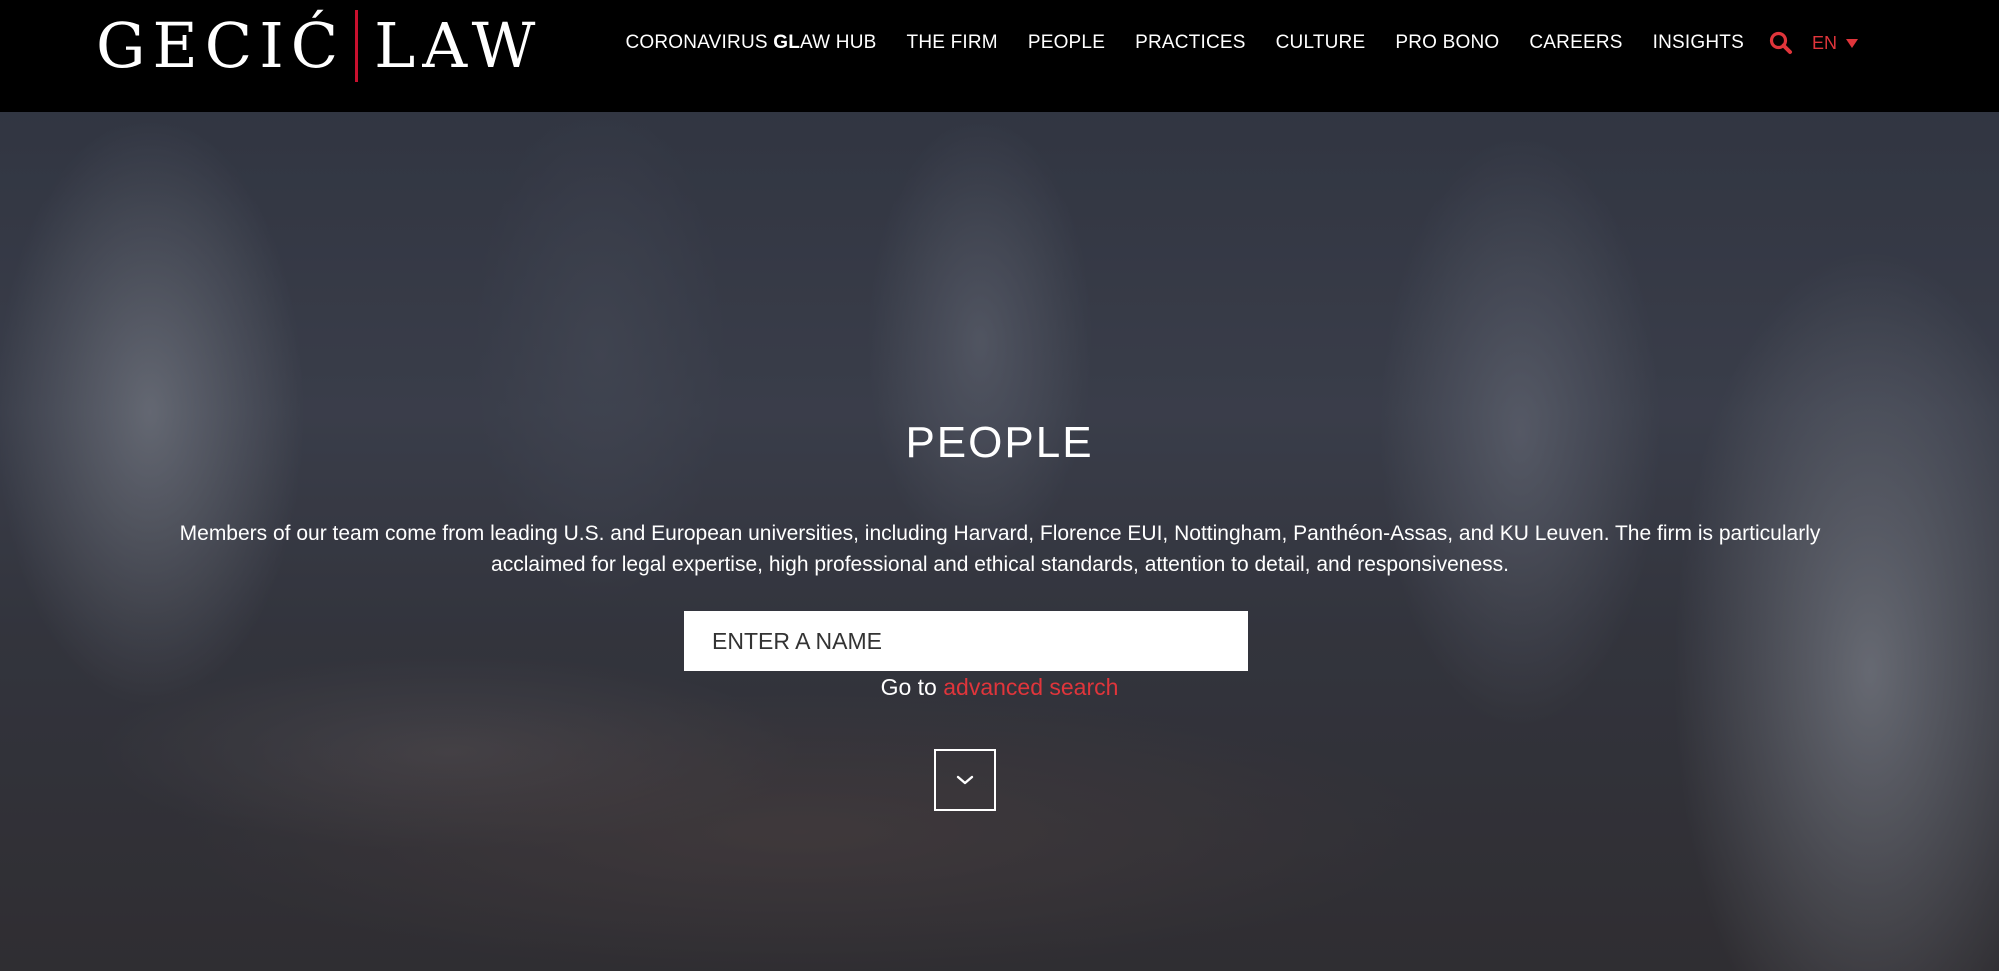 Image resolution: width=1999 pixels, height=971 pixels. I want to click on search-icon, so click(1781, 43).